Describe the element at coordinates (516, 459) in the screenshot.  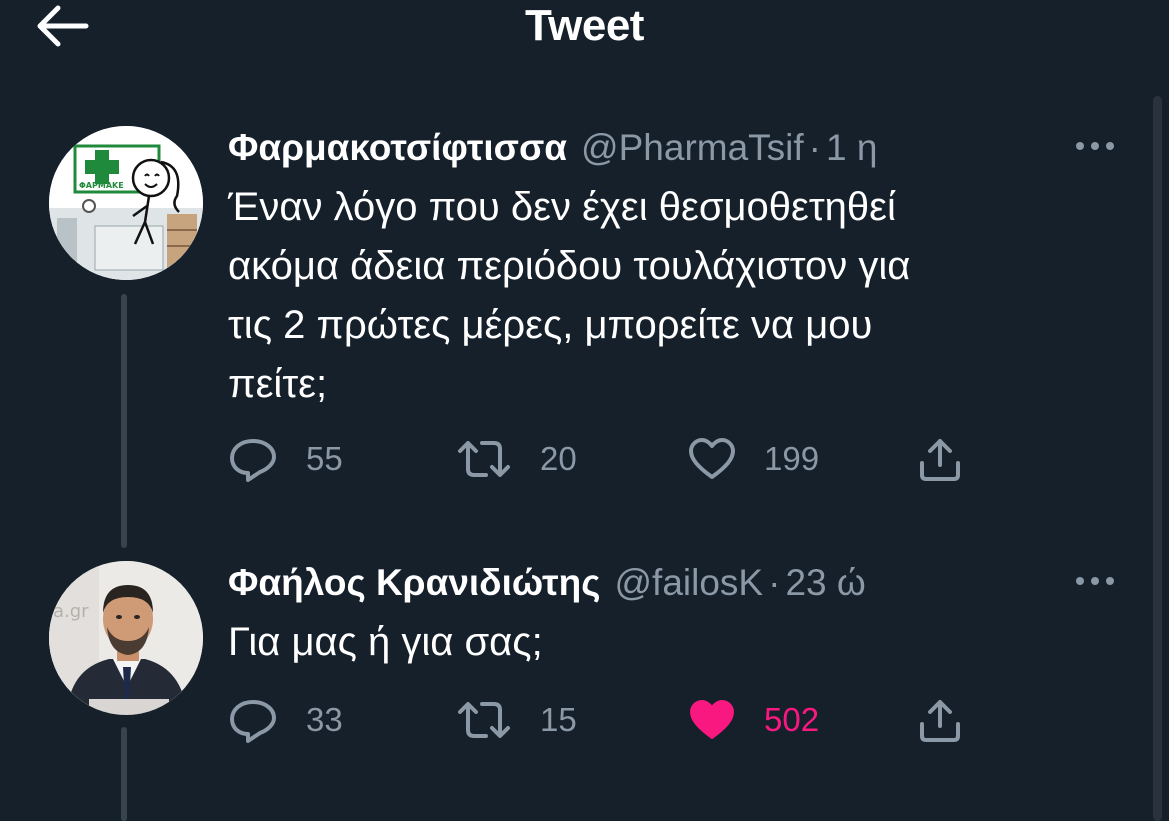
I see `retweet-button: 20` at that location.